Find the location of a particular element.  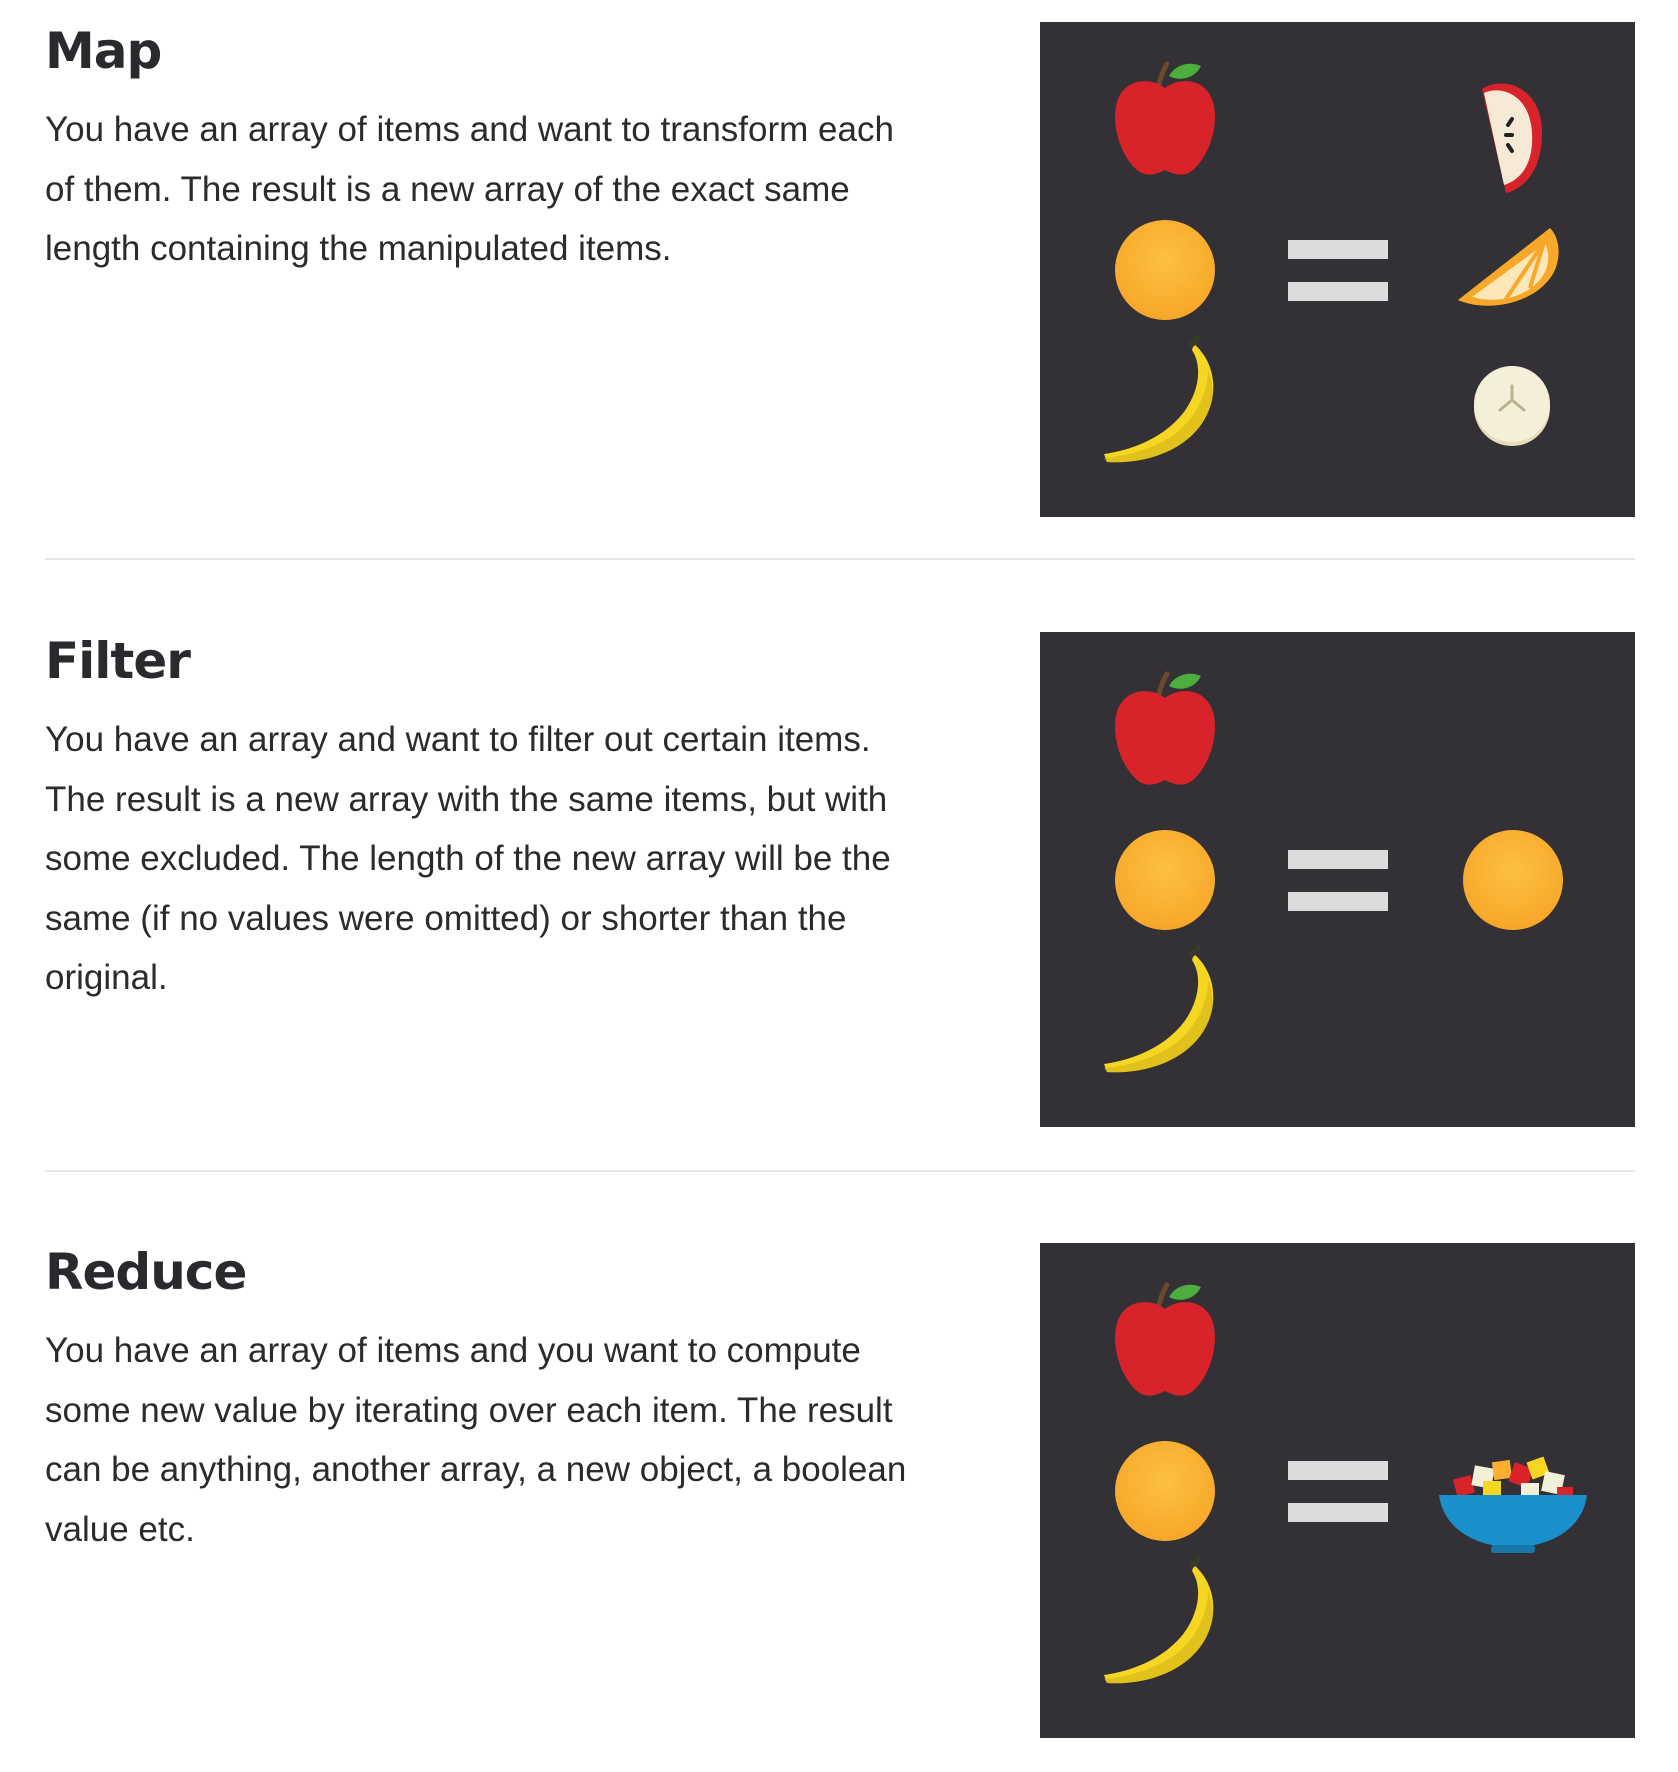

section-title-filter: Filter is located at coordinates (118, 661).